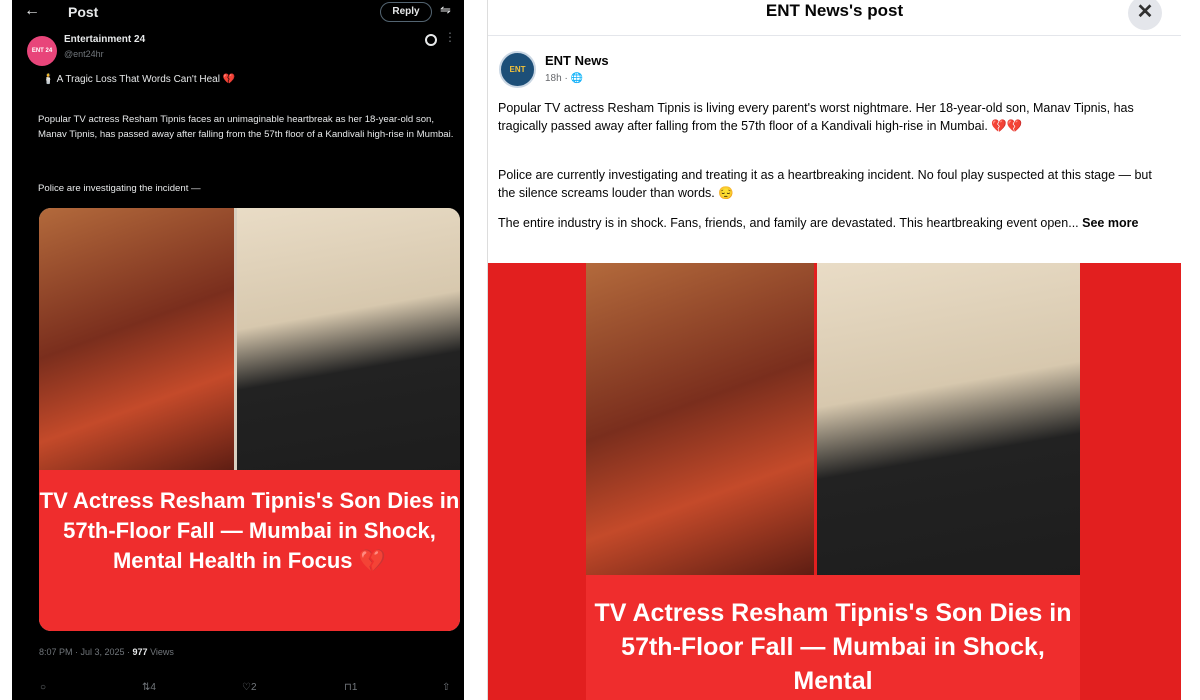 This screenshot has width=1200, height=700. What do you see at coordinates (517, 69) in the screenshot?
I see `fb-page-avatar: ENT` at bounding box center [517, 69].